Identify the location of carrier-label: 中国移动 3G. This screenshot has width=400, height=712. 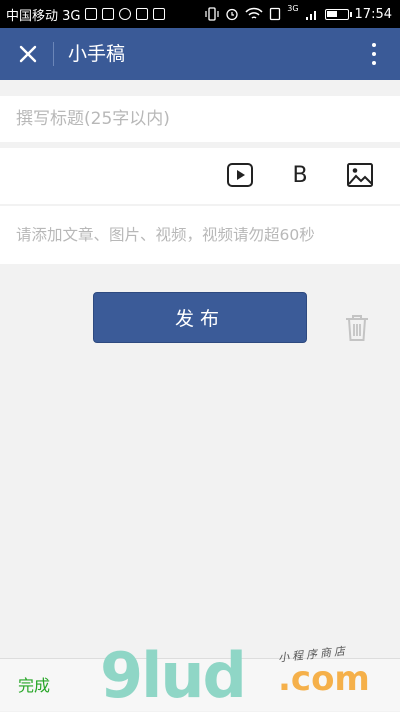
(43, 16).